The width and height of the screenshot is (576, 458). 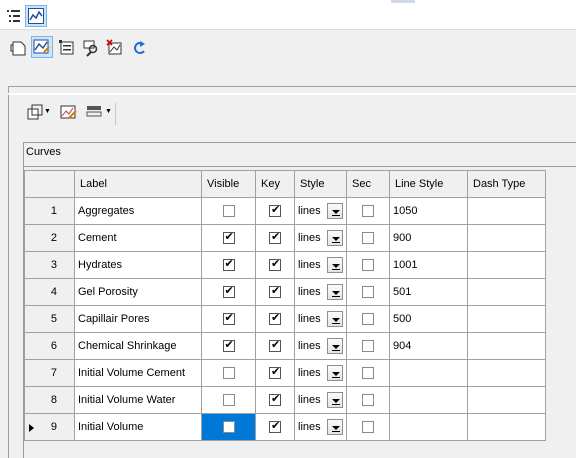 I want to click on table-row: 8 Initial Volume Water lines, so click(x=285, y=400).